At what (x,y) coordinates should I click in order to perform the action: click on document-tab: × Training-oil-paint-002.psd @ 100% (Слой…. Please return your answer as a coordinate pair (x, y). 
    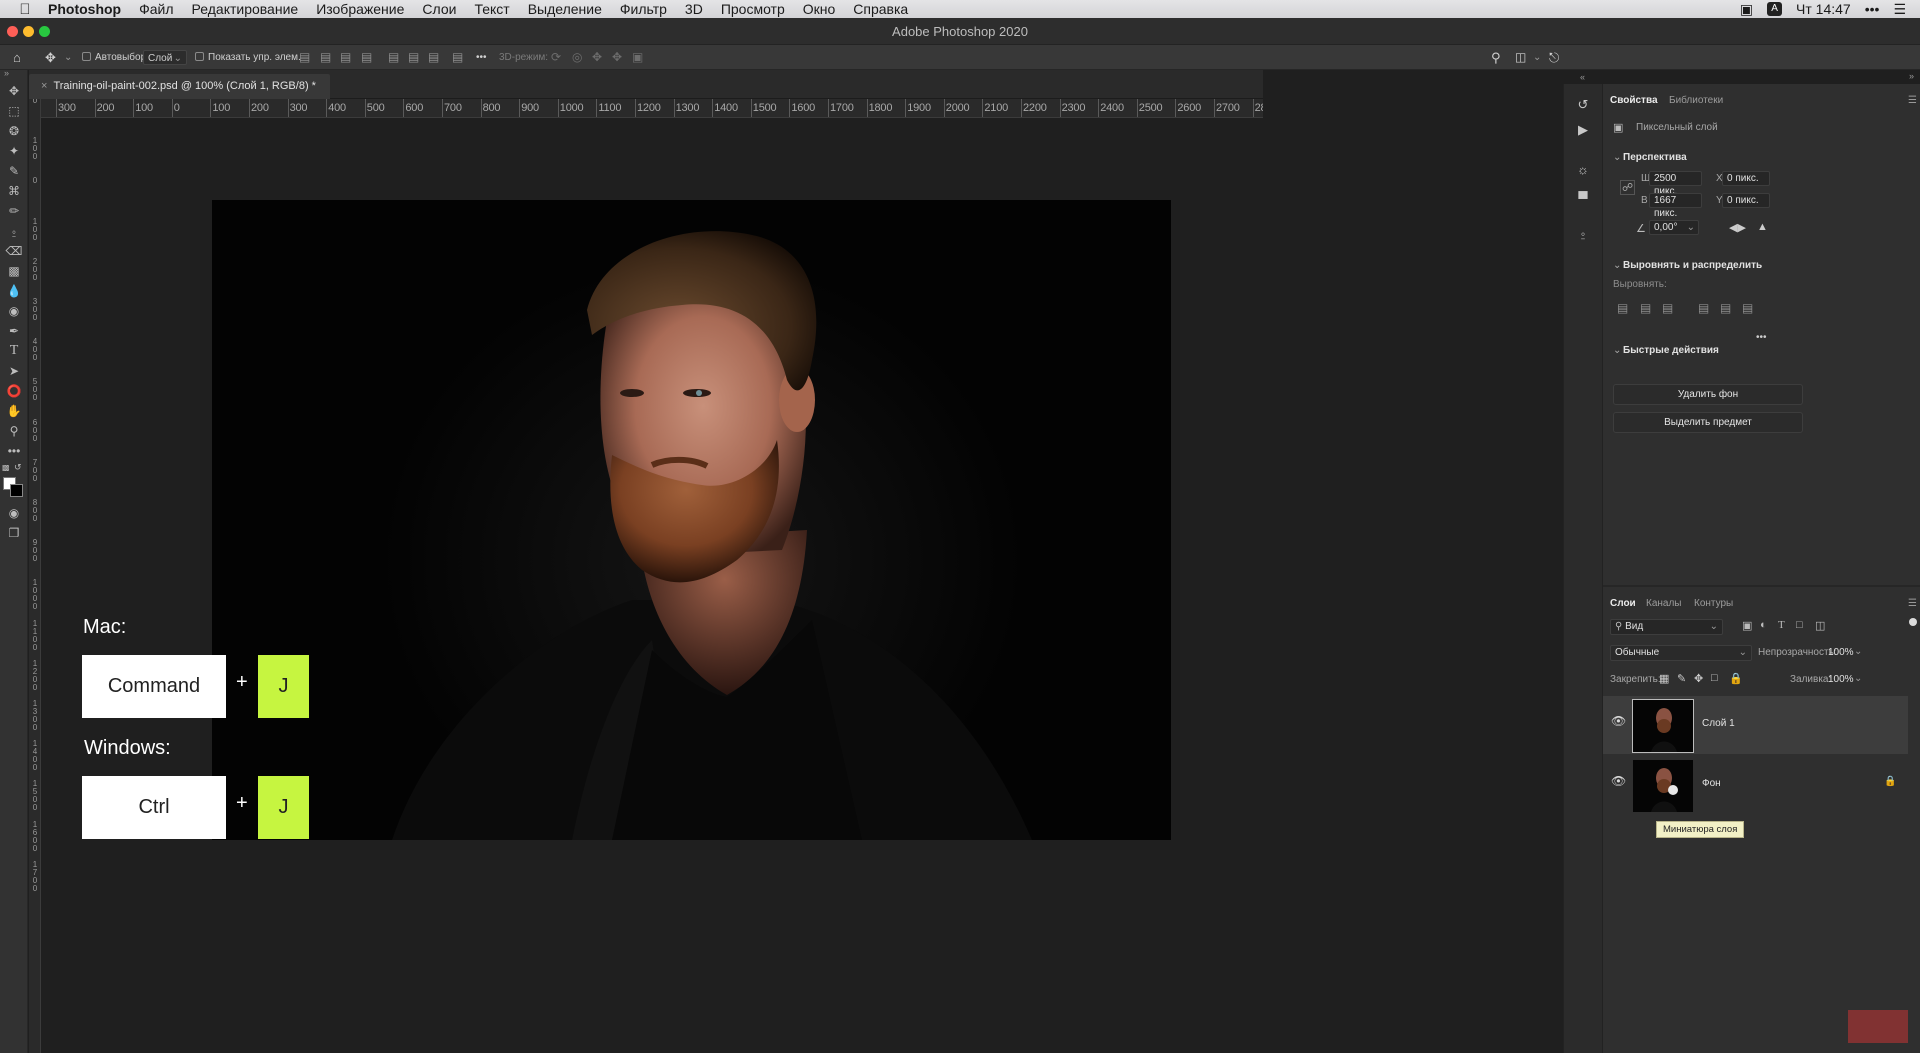
    Looking at the image, I should click on (179, 86).